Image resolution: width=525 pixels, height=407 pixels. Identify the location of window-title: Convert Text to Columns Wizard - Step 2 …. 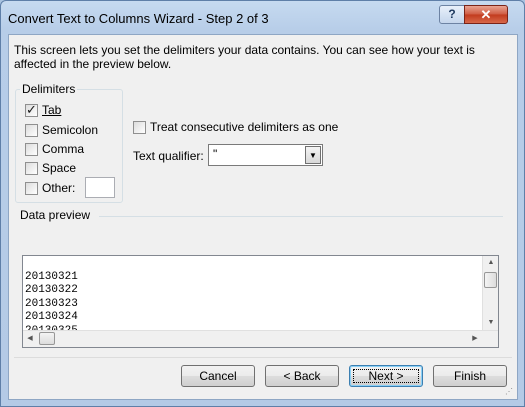
(138, 18).